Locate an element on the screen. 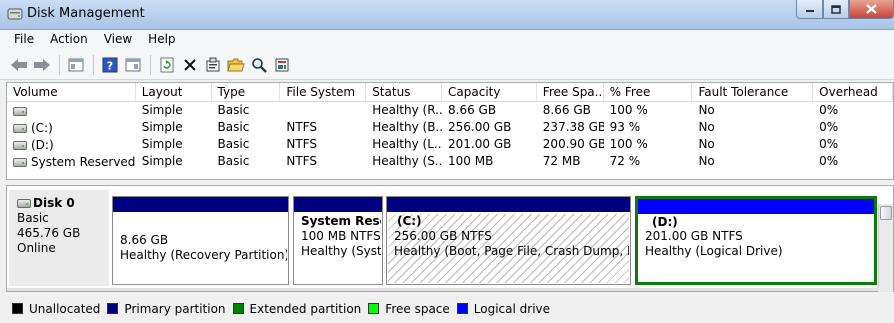  forward-button is located at coordinates (42, 65).